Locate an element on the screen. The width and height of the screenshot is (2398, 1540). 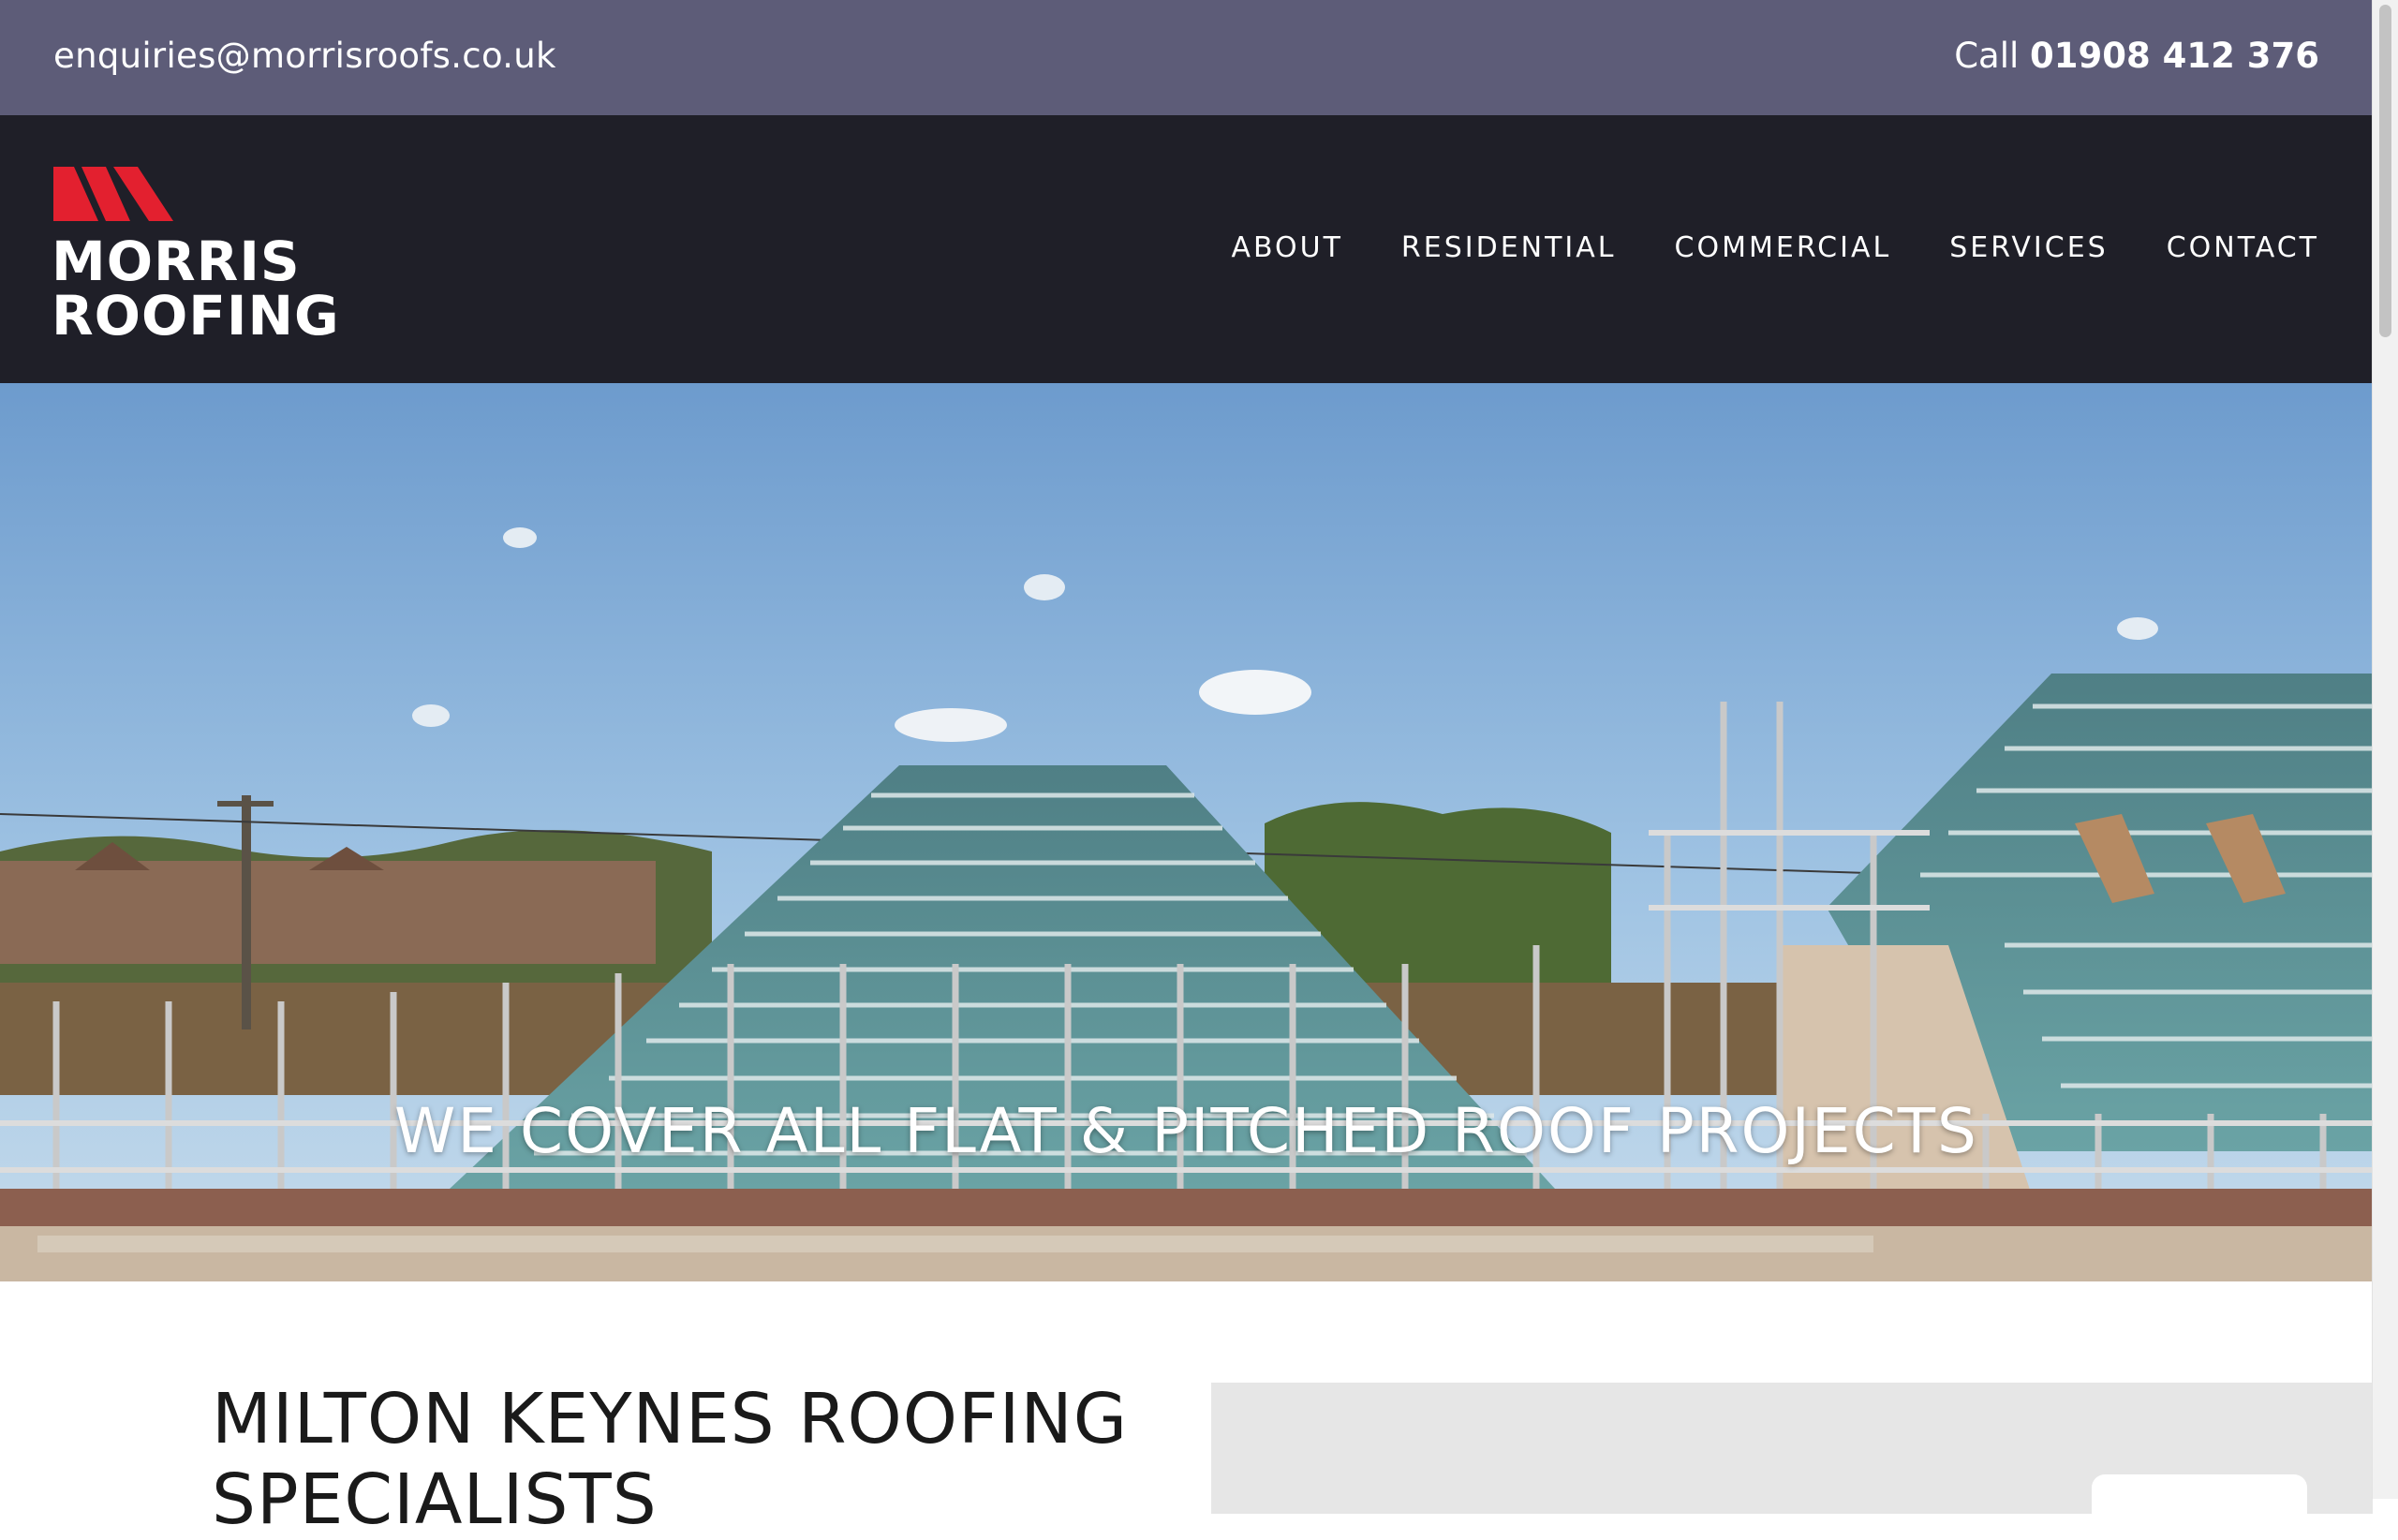
nav-commercial: COMMERCIAL is located at coordinates (1783, 247).